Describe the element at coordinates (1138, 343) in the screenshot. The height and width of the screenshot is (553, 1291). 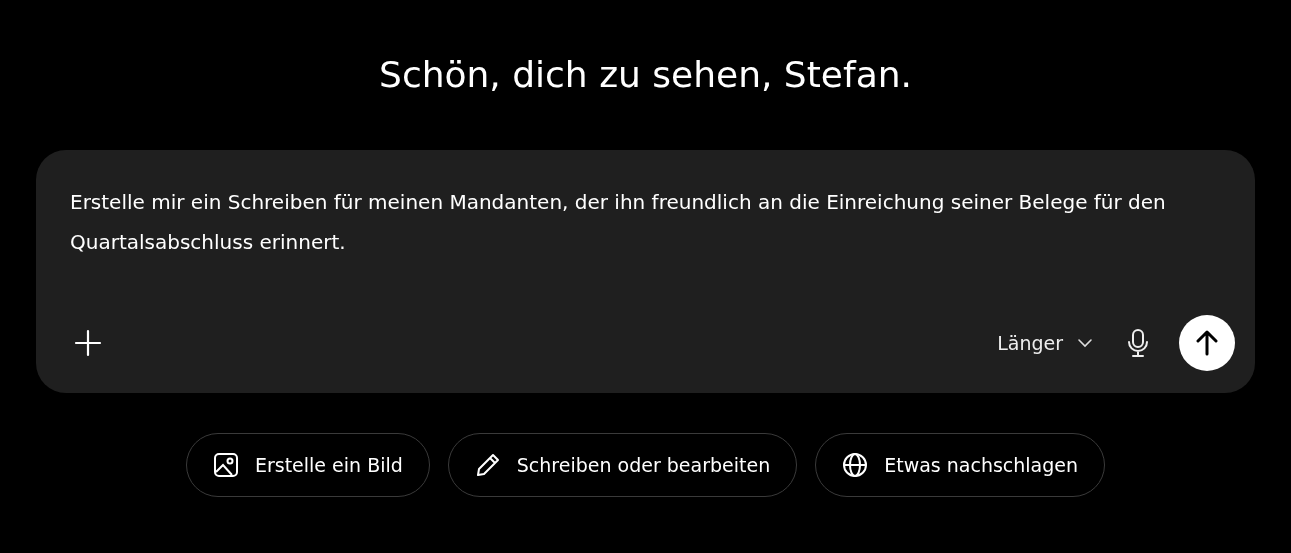
I see `microphone-icon` at that location.